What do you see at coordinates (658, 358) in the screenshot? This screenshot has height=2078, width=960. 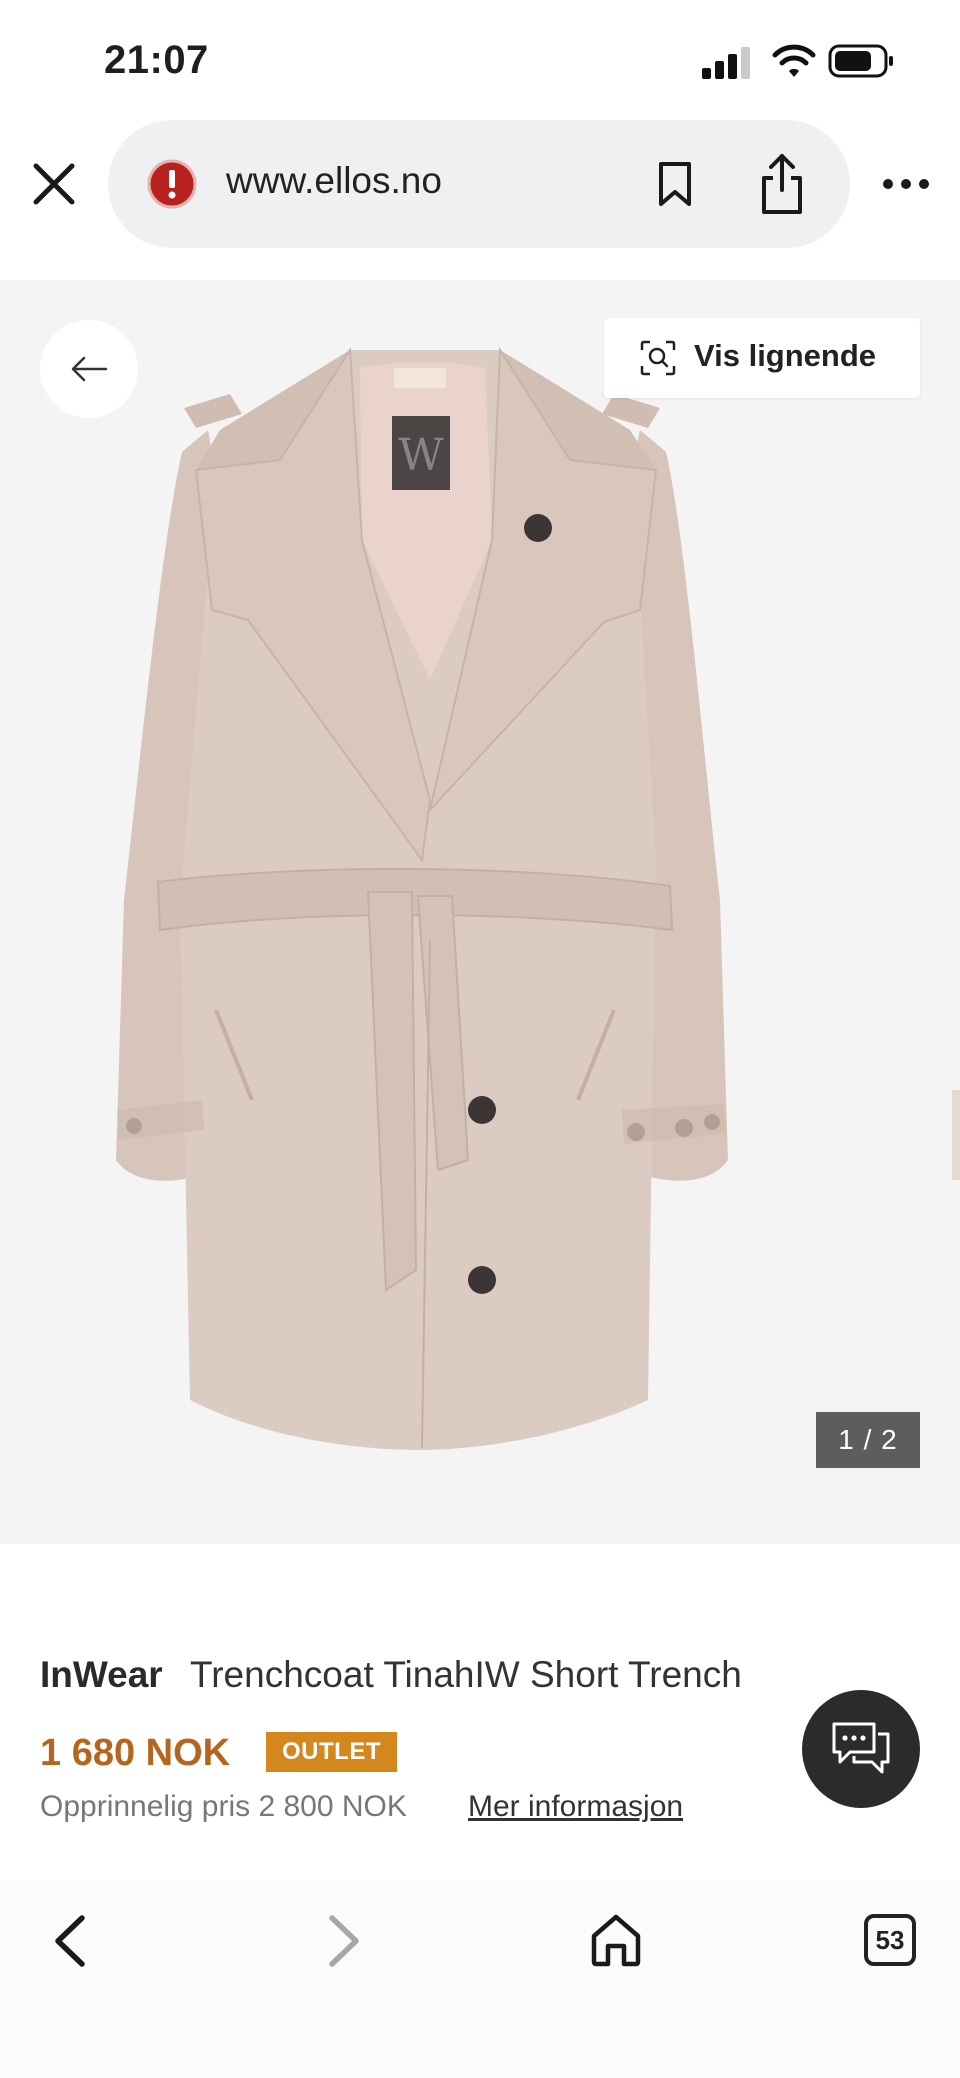 I see `visual-search-icon` at bounding box center [658, 358].